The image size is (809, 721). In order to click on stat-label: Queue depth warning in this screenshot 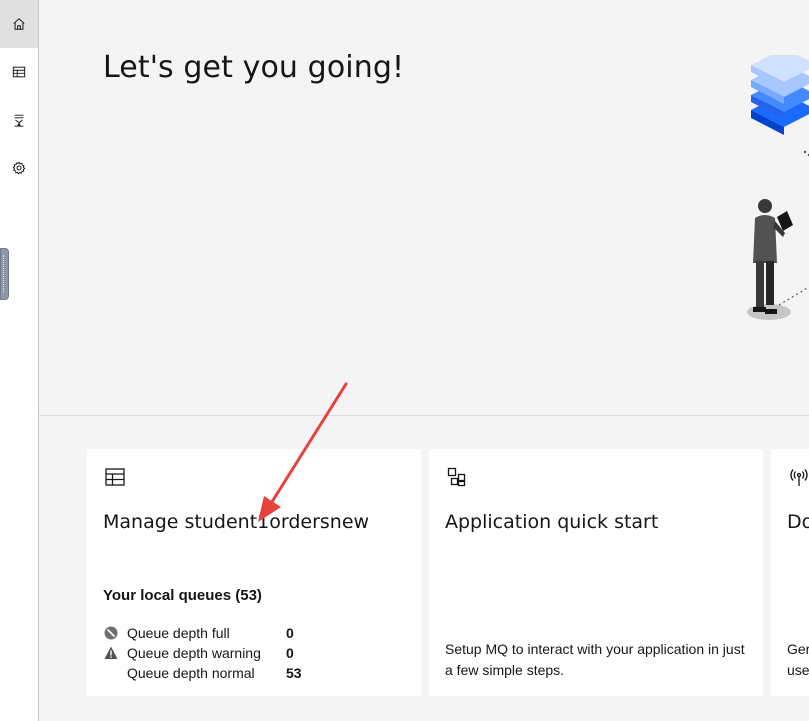, I will do `click(194, 653)`.